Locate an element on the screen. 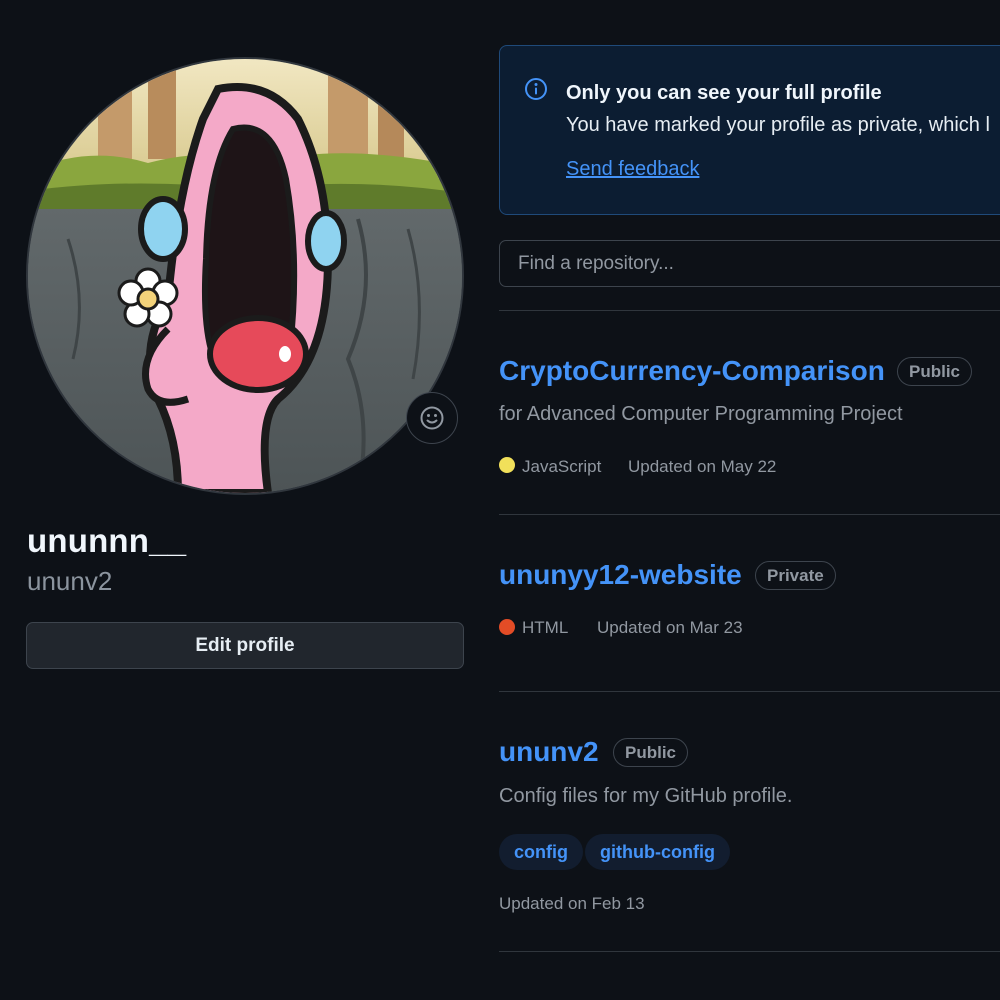 The width and height of the screenshot is (1000, 1000). repo-name-link: ununyy12-website is located at coordinates (620, 575).